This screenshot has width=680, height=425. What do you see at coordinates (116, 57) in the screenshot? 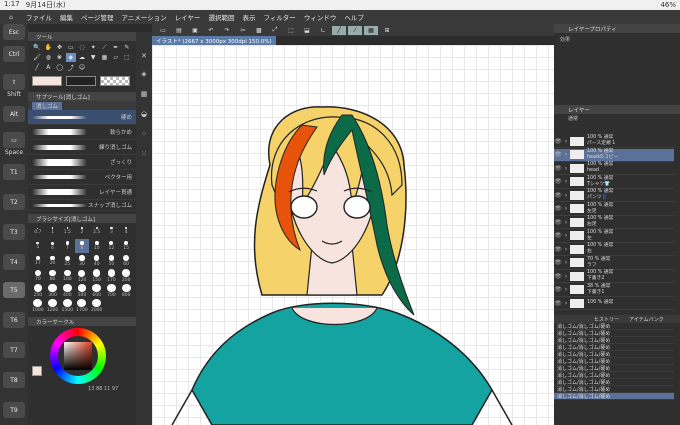
I see `figure-icon: ▱` at bounding box center [116, 57].